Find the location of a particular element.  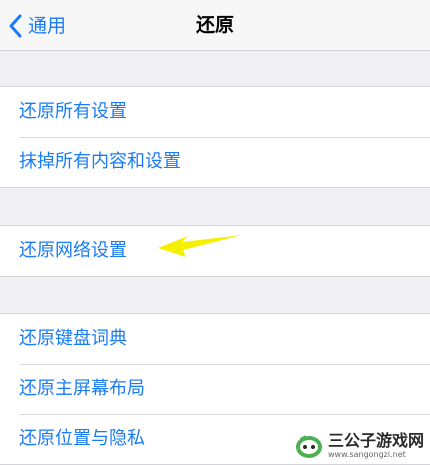

reset-keyboard-dictionary-row: 还原键盘词典 is located at coordinates (215, 339).